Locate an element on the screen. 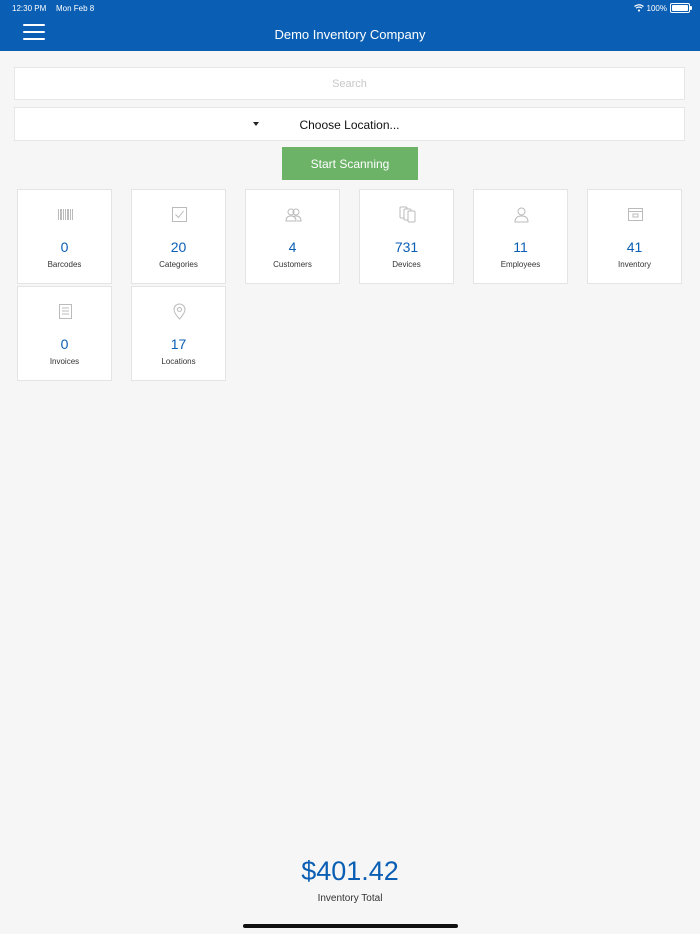 Image resolution: width=700 pixels, height=934 pixels. tile-value: 4 is located at coordinates (292, 247).